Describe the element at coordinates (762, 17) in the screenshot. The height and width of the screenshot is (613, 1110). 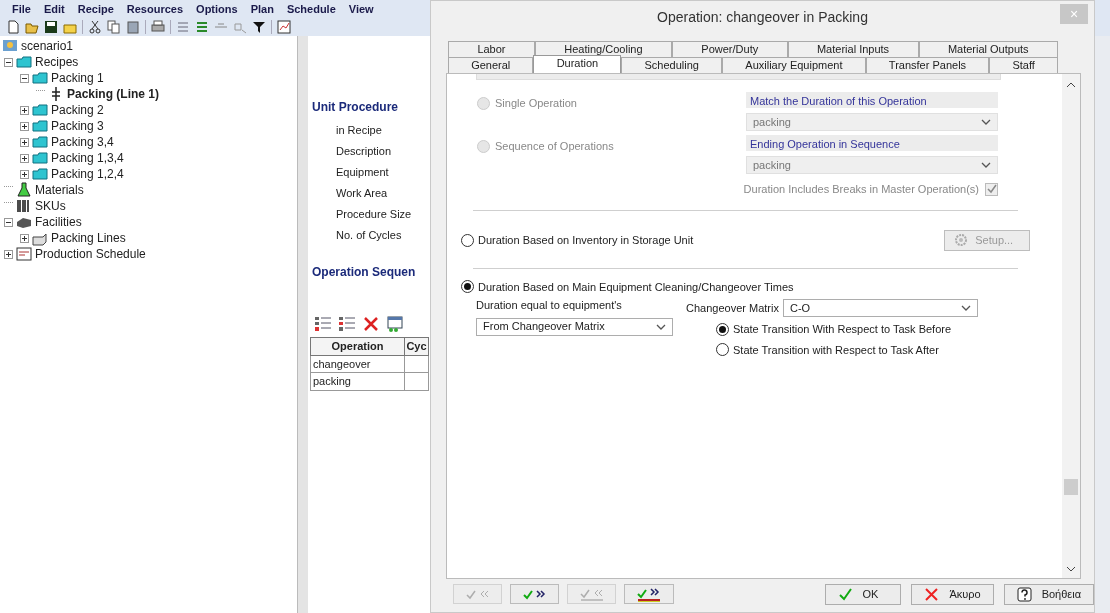
I see `window-title: Operation: changeover in Packing` at that location.